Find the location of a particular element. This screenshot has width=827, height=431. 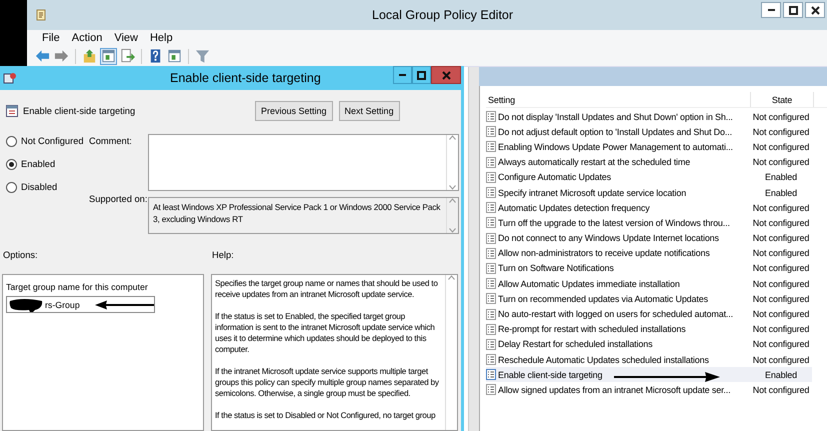

list-row: Do not adjust default option to 'Install Updates and Shut Do... Not configured is located at coordinates (649, 132).